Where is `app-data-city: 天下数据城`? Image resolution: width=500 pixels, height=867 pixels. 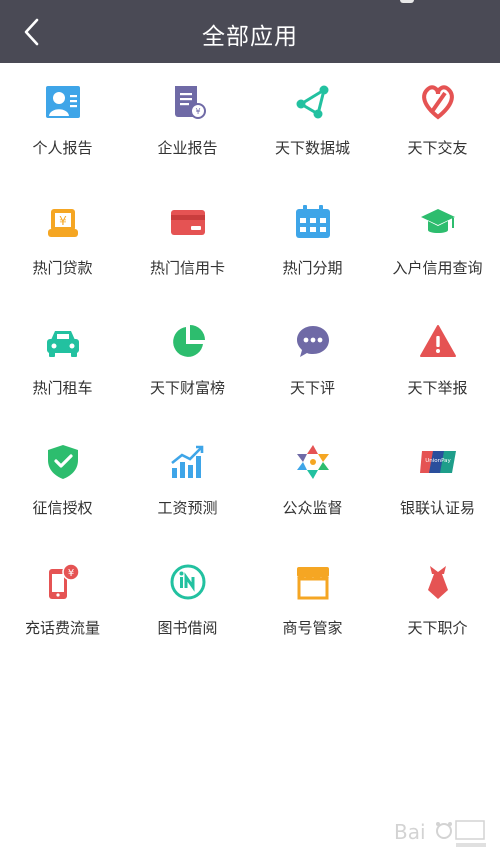
app-data-city: 天下数据城 is located at coordinates (312, 123).